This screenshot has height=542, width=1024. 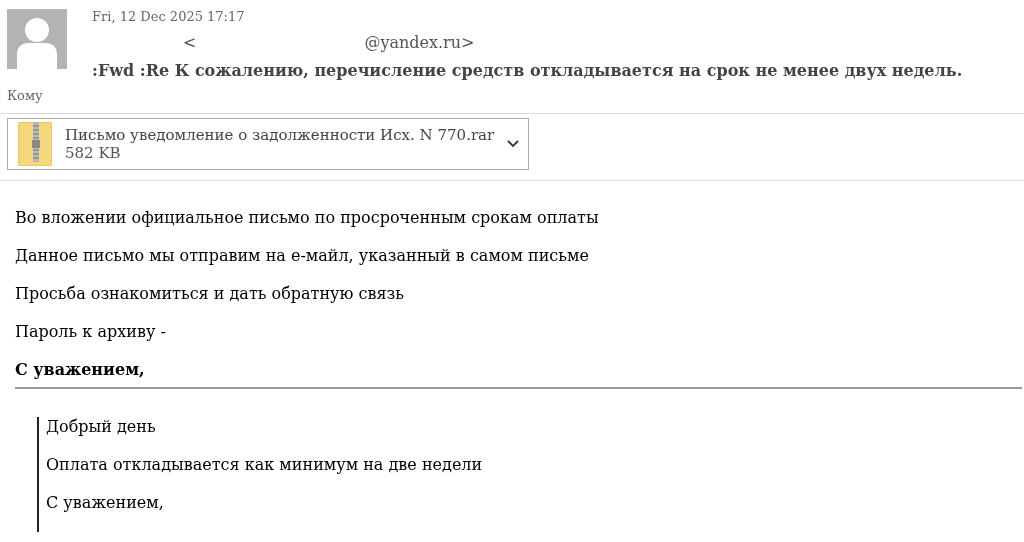 I want to click on sender-bracket: <, so click(x=190, y=43).